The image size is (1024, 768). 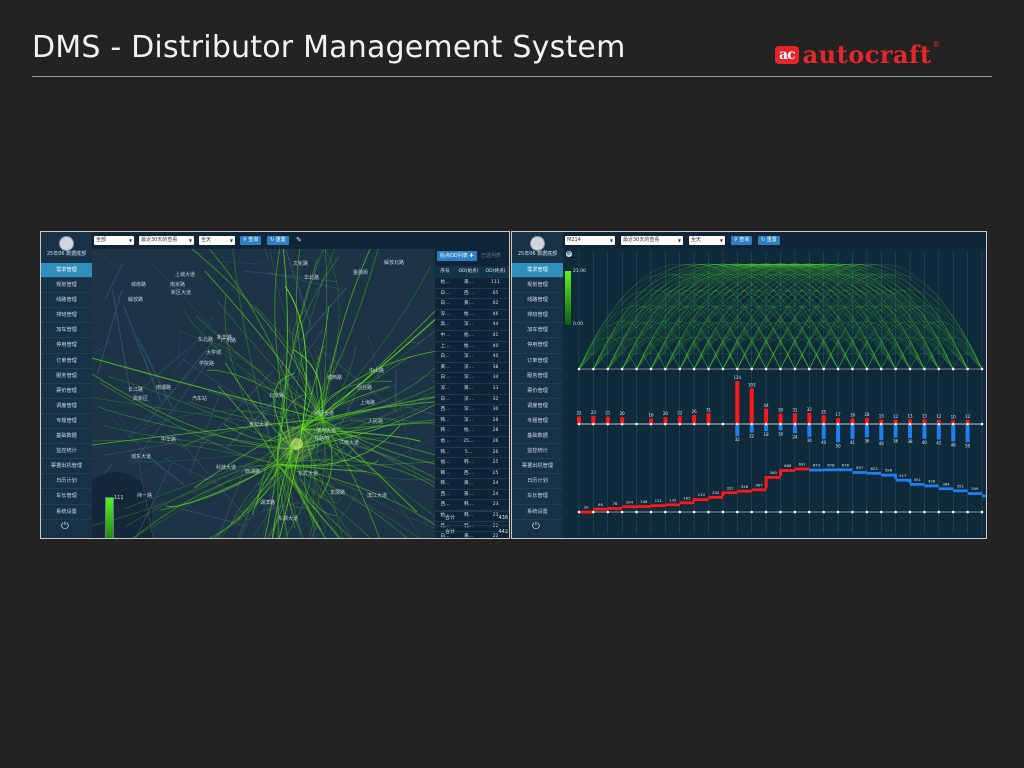 I want to click on col-destination: OD(终点), so click(x=495, y=272).